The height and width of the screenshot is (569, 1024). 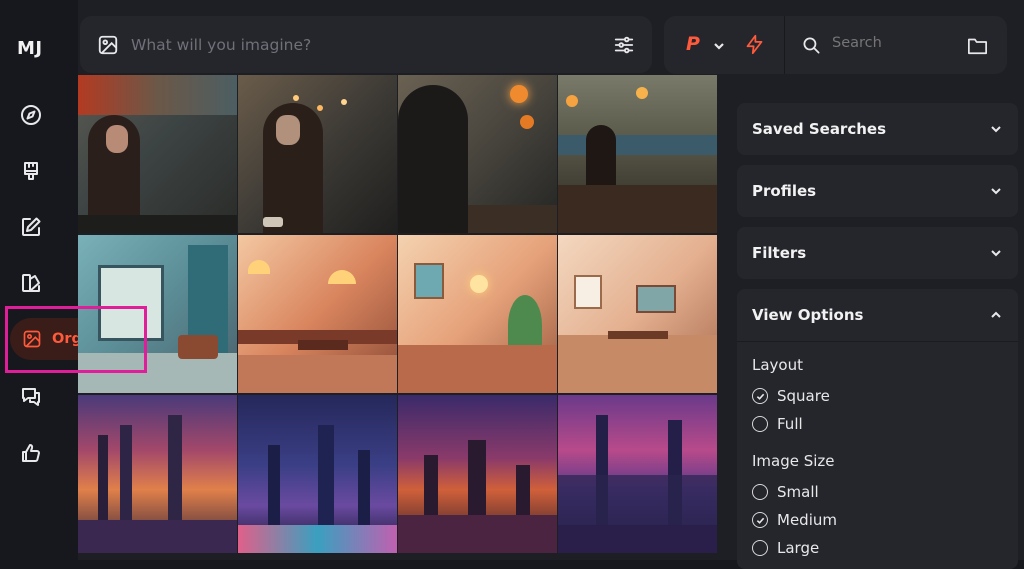 I want to click on panel-title: View Options, so click(x=808, y=315).